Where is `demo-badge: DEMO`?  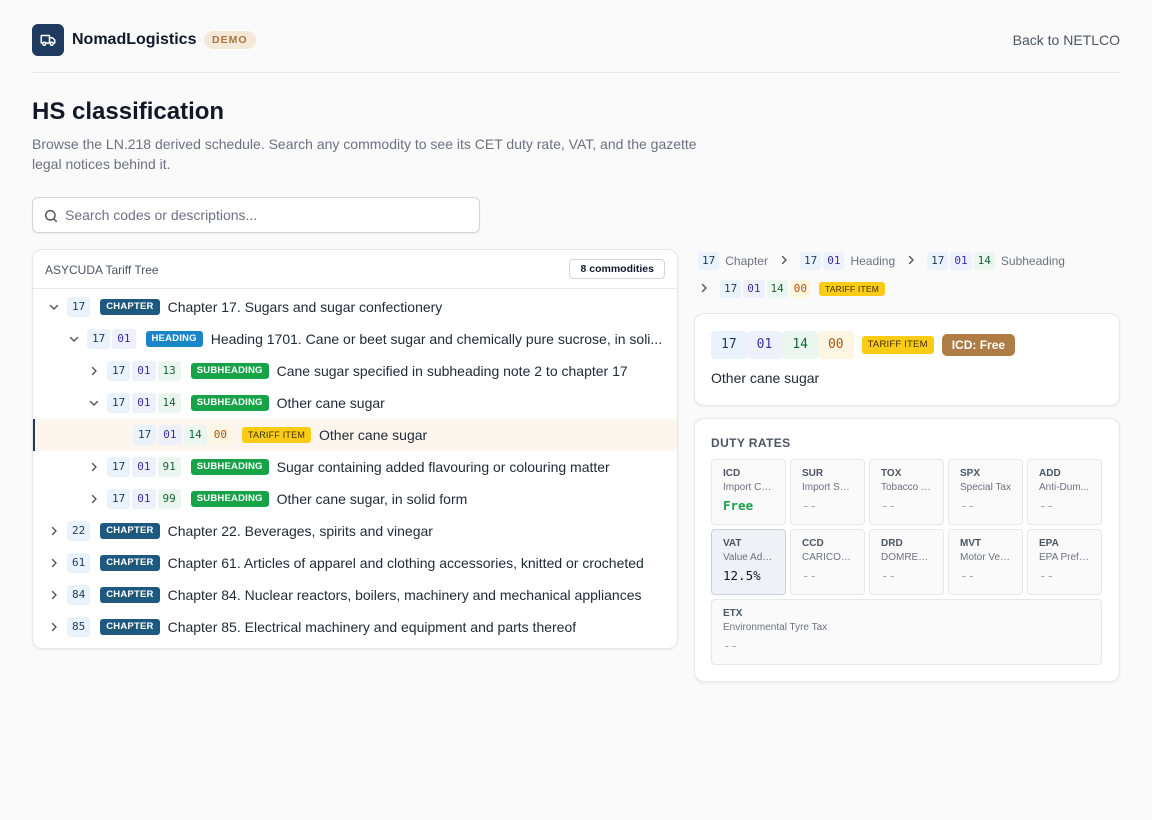 demo-badge: DEMO is located at coordinates (230, 40).